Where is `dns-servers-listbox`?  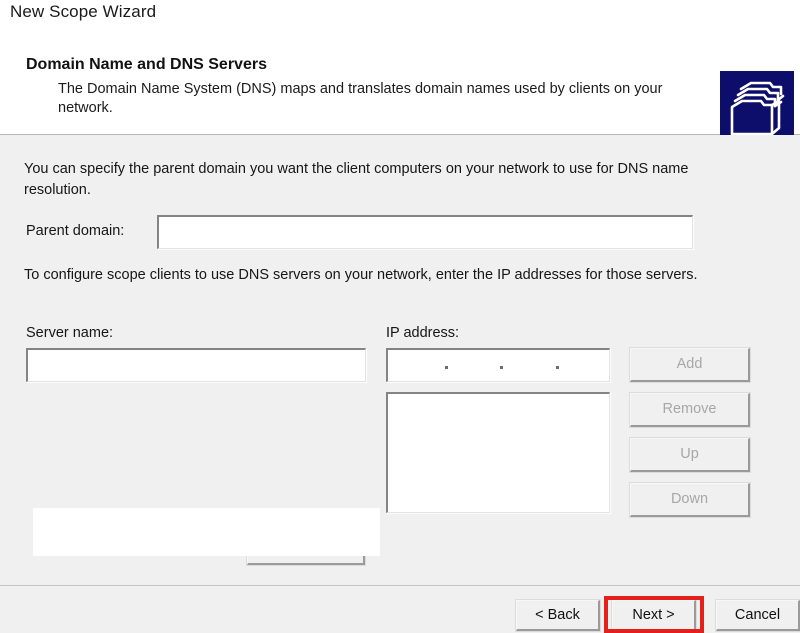 dns-servers-listbox is located at coordinates (498, 452).